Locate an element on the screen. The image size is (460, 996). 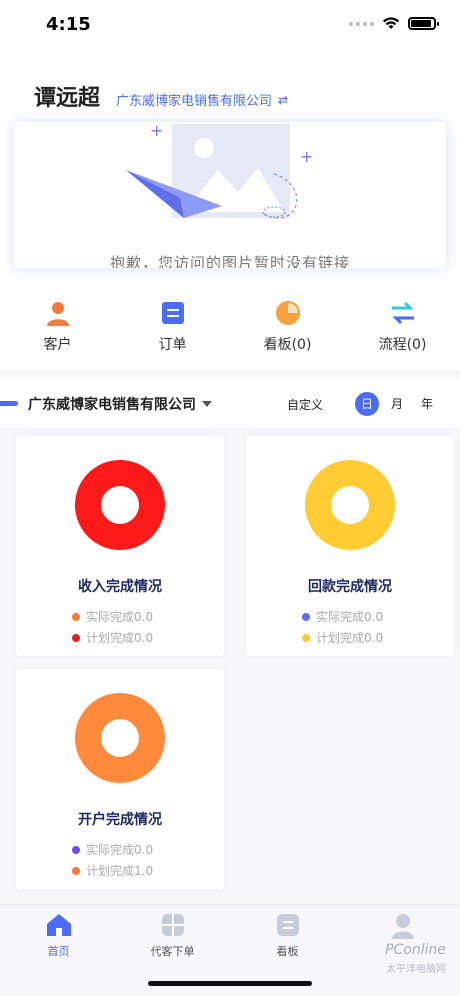
company-dropdown: 广东威博家电销售有限公司 is located at coordinates (120, 404).